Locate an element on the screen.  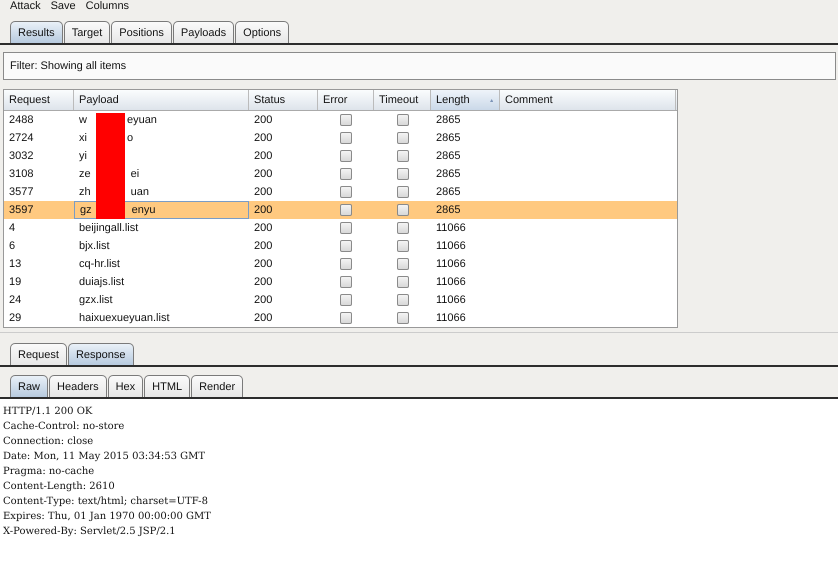
table-cell-text: 6 is located at coordinates (12, 246).